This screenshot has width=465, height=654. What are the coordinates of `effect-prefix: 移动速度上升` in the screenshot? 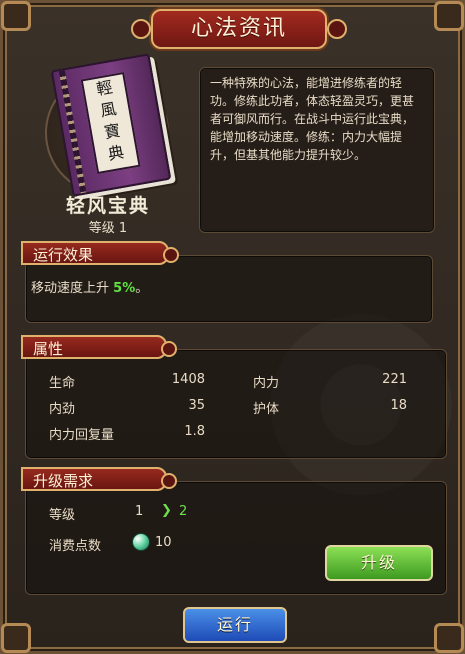 It's located at (70, 288).